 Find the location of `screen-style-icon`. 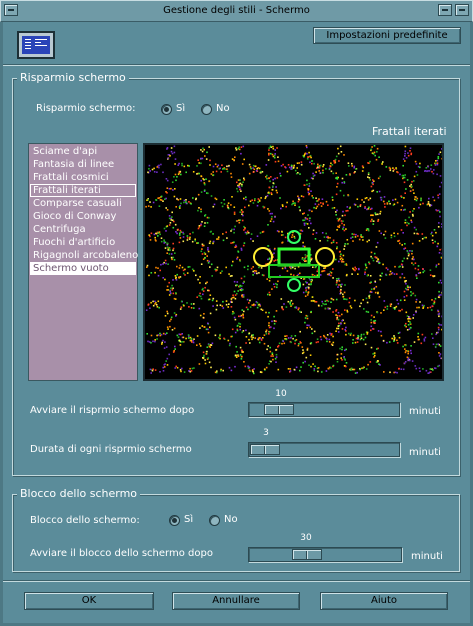

screen-style-icon is located at coordinates (36, 45).